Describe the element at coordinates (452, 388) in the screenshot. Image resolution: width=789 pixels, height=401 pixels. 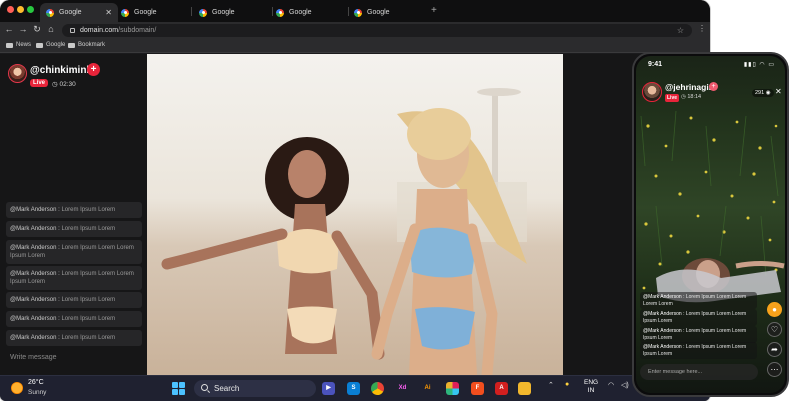
I see `slack-app-icon` at that location.